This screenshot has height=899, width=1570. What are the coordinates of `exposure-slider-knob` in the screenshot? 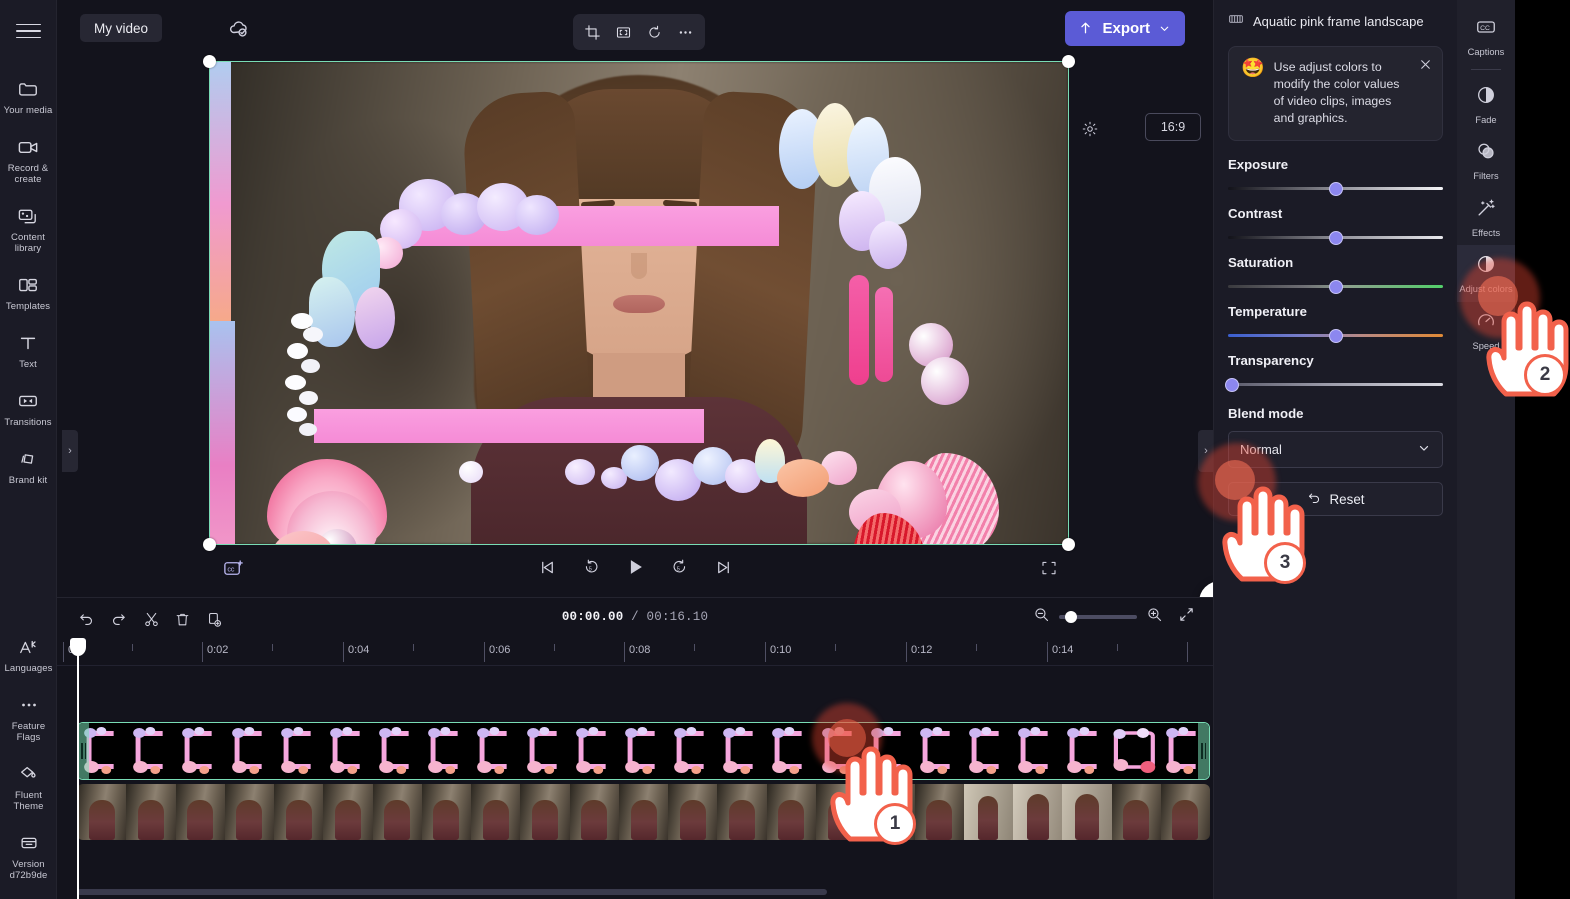 It's located at (1335, 188).